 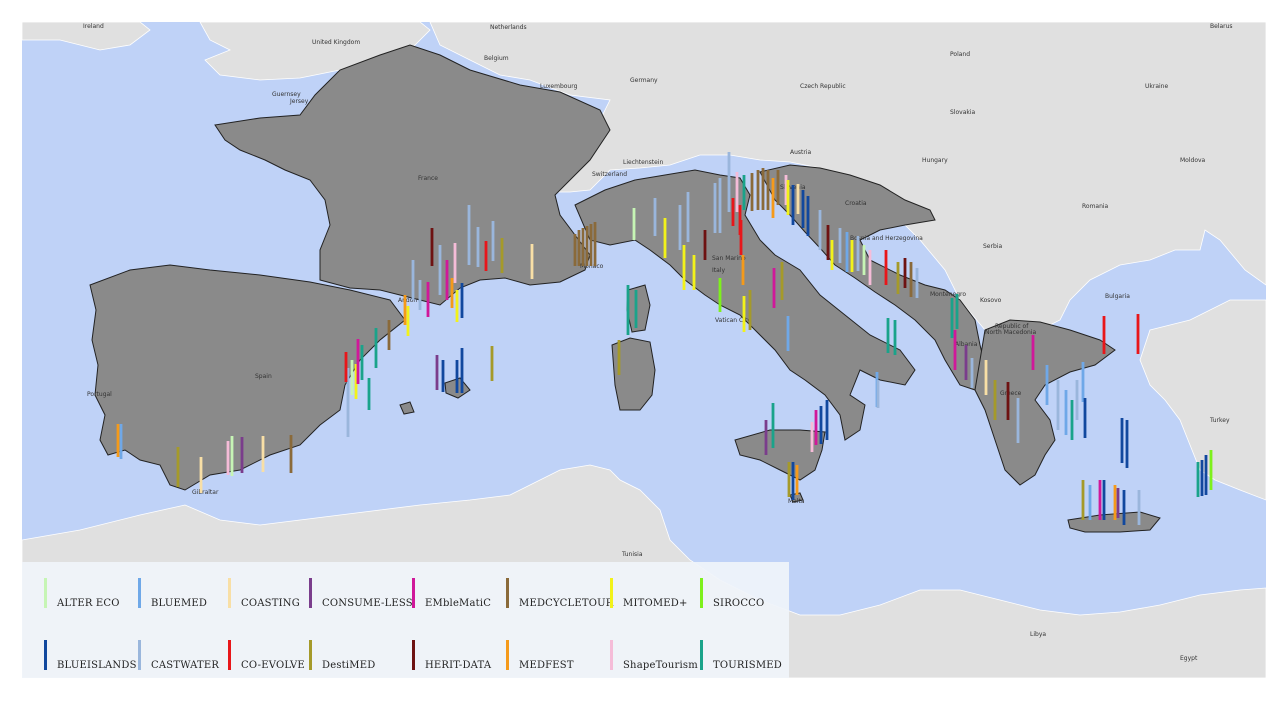 What do you see at coordinates (1038, 634) in the screenshot?
I see `label-libya: Libya` at bounding box center [1038, 634].